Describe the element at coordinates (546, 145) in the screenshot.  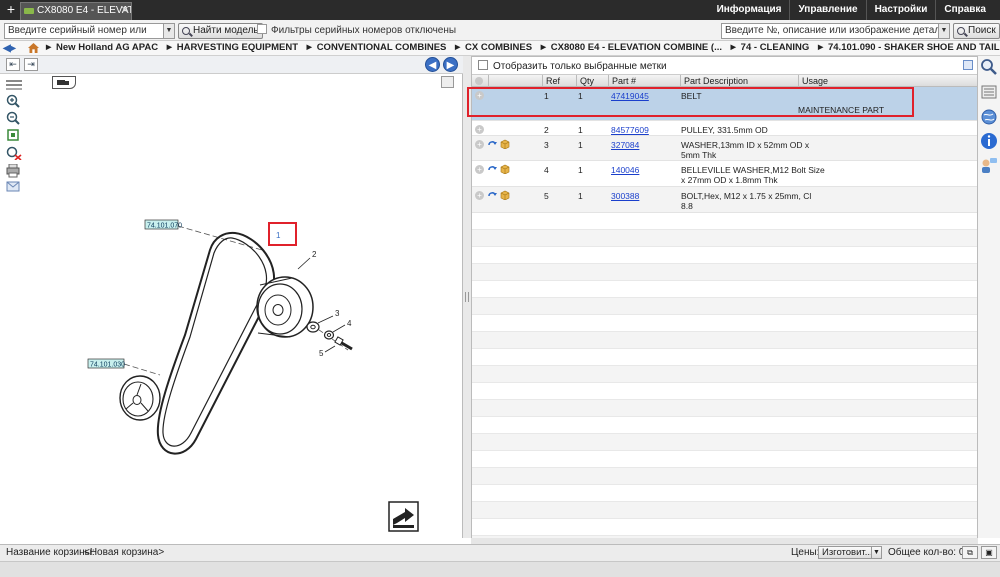
I see `row-ref: 3` at that location.